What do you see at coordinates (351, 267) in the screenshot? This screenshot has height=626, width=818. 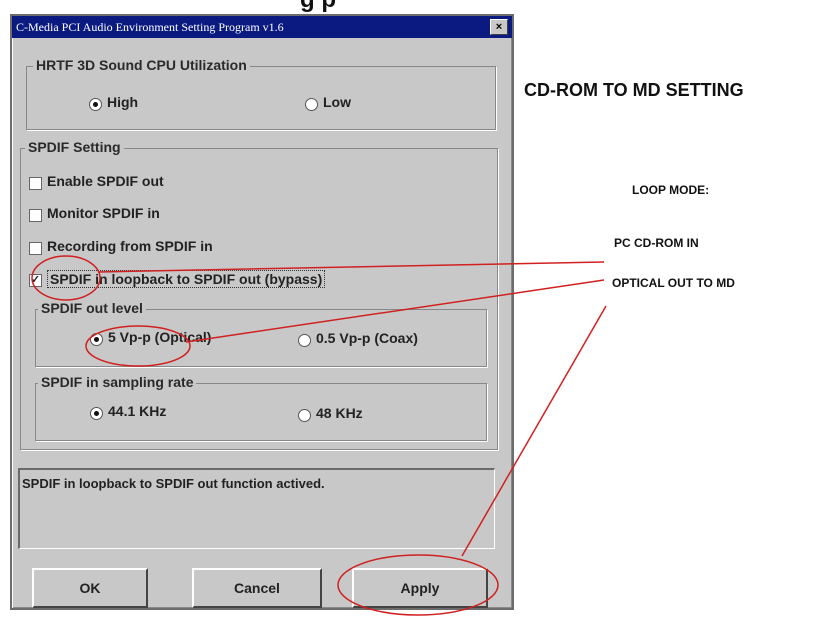 I see `loopback-pointer-line` at bounding box center [351, 267].